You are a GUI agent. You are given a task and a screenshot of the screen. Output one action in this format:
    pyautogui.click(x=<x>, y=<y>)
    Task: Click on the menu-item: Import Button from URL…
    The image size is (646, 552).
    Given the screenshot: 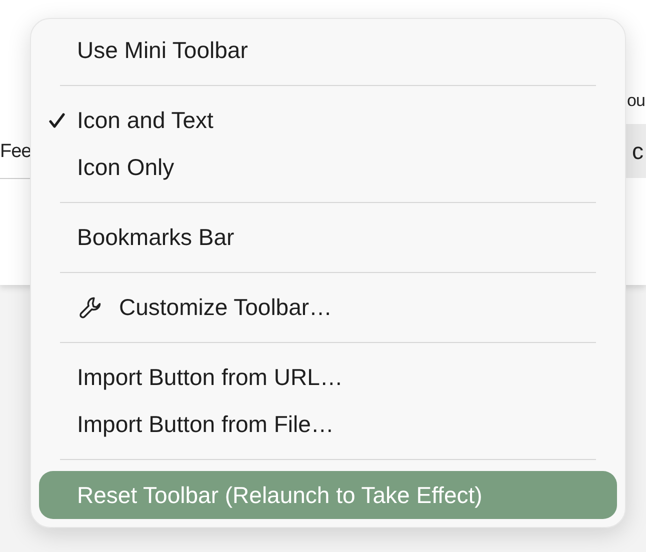 What is the action you would take?
    pyautogui.click(x=328, y=377)
    